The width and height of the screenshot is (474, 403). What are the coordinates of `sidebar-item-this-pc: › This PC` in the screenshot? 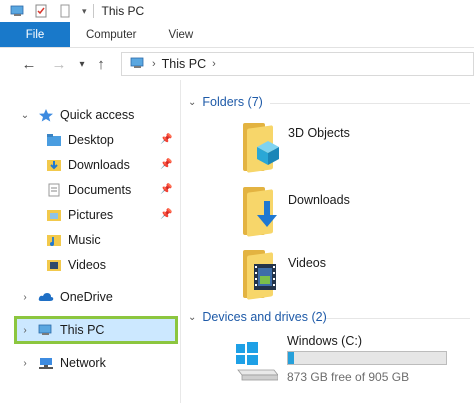 It's located at (61, 330).